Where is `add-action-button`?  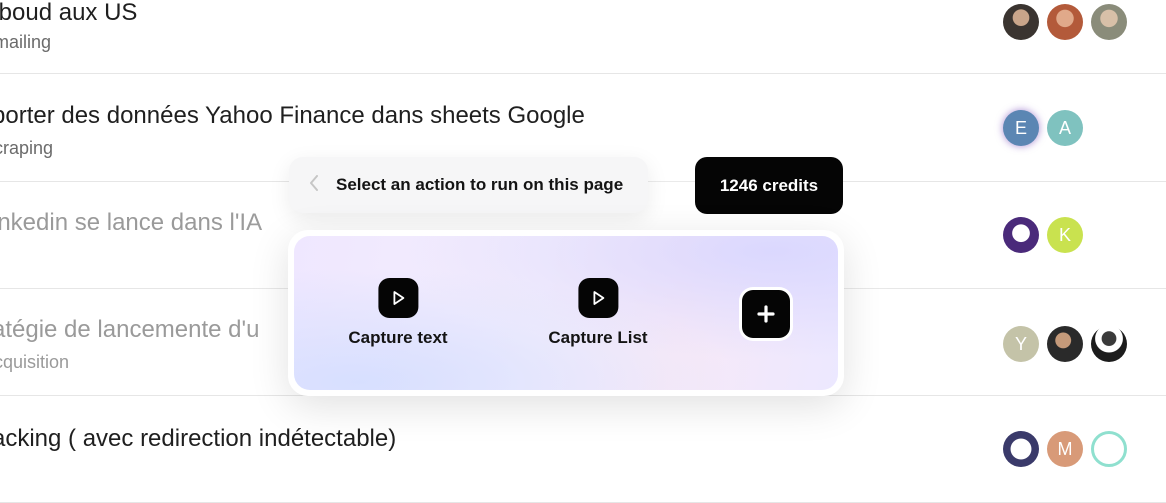
add-action-button is located at coordinates (766, 314).